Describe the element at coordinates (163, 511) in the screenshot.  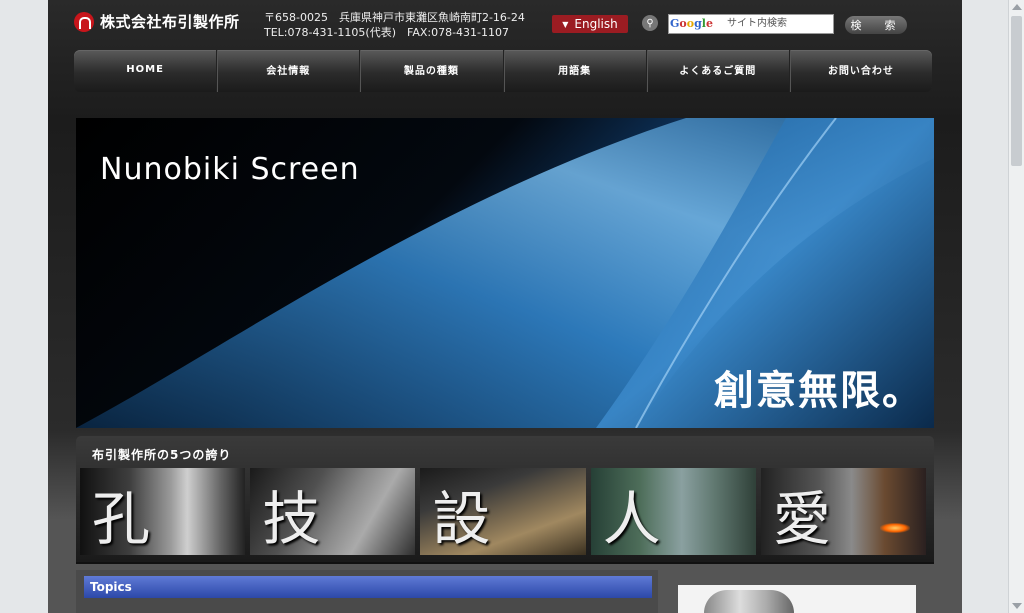
I see `pride-tile-hole: 孔` at that location.